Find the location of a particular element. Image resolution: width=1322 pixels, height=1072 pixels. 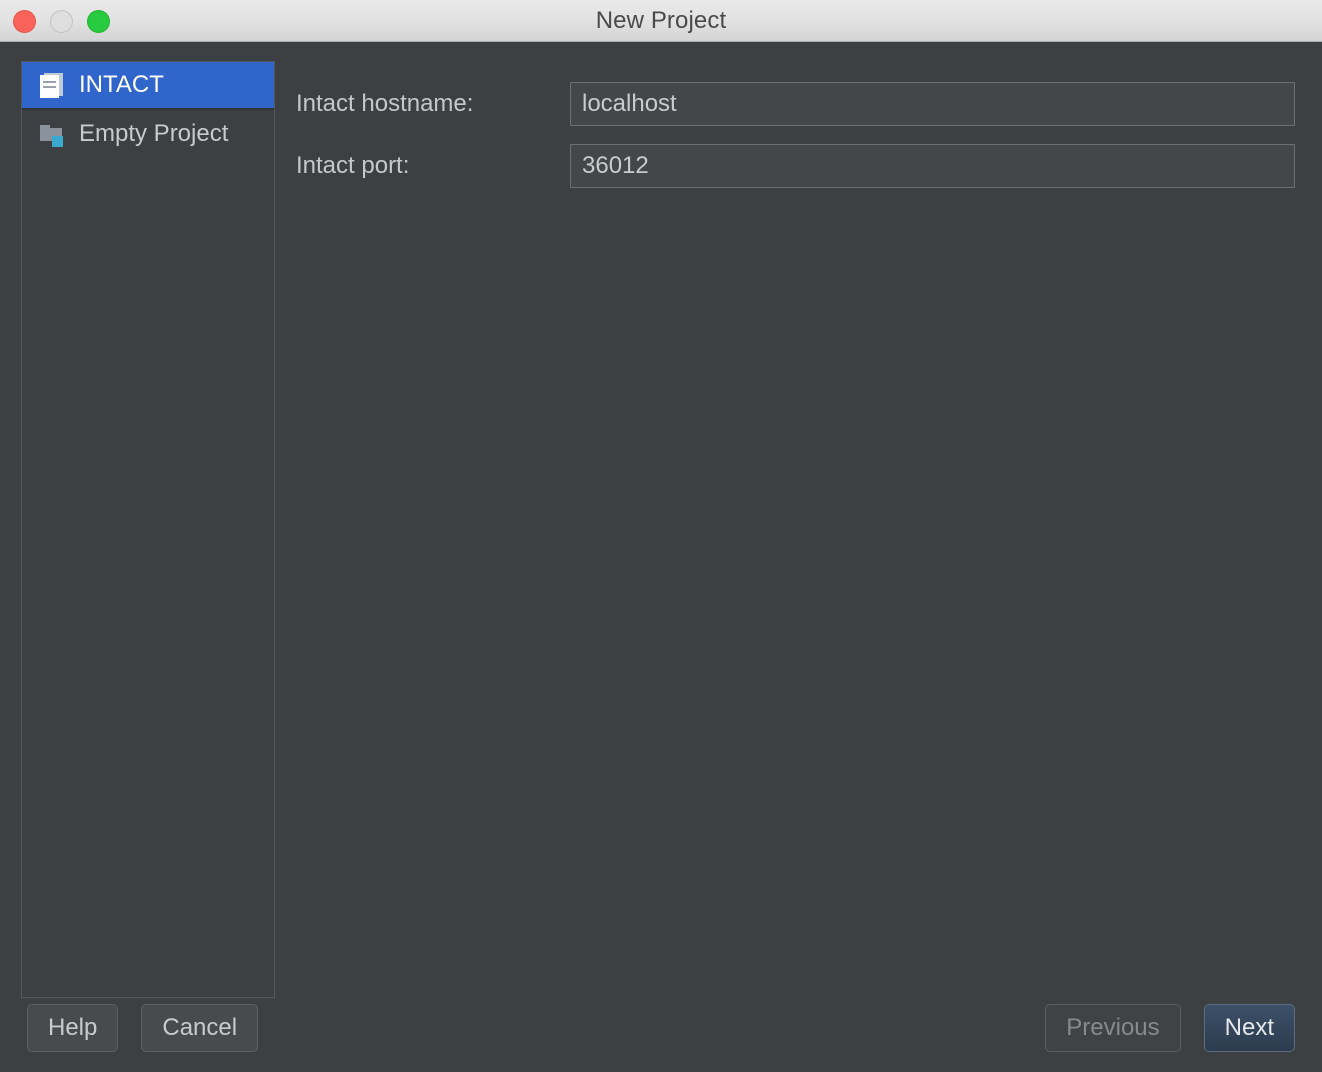

maximize-window-button is located at coordinates (98, 21).